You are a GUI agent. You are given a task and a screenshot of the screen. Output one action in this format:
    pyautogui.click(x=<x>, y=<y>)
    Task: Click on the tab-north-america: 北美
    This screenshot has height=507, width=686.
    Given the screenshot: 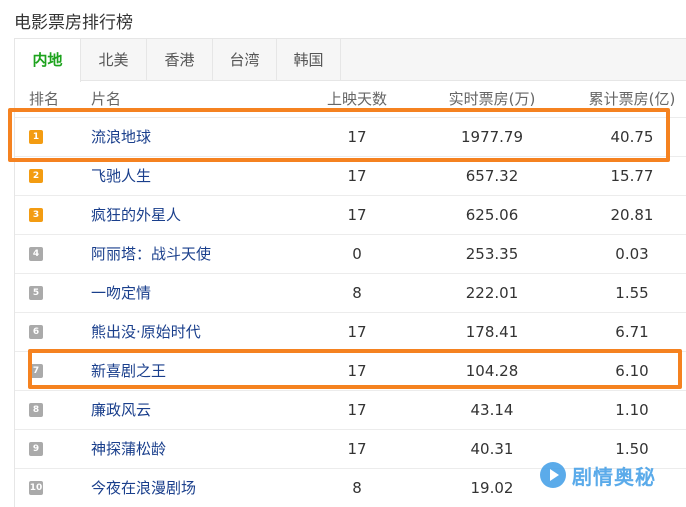 What is the action you would take?
    pyautogui.click(x=114, y=60)
    